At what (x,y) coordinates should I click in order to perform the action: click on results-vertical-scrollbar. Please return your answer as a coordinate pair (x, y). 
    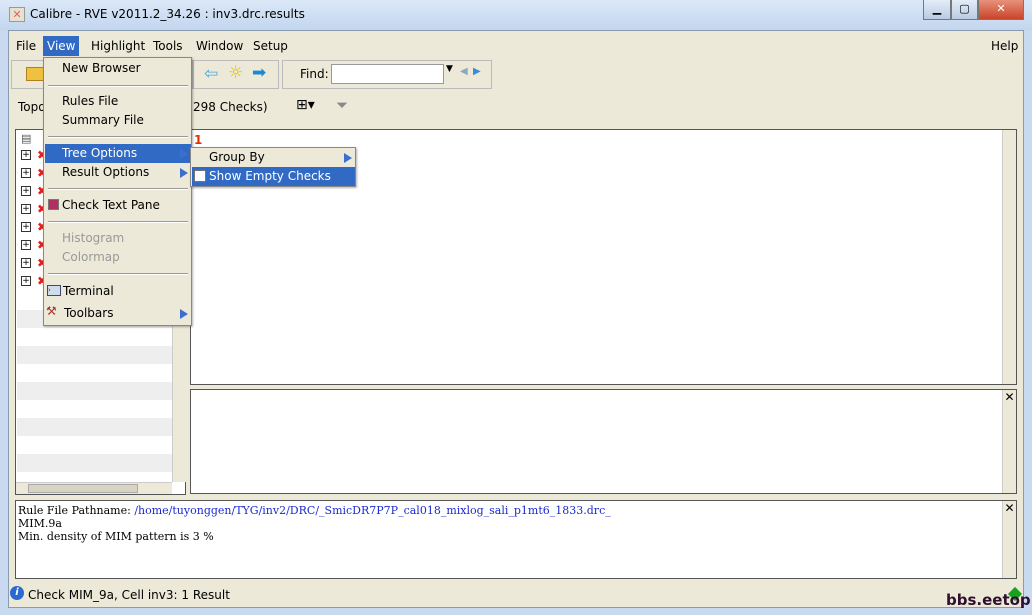
    Looking at the image, I should click on (1009, 257).